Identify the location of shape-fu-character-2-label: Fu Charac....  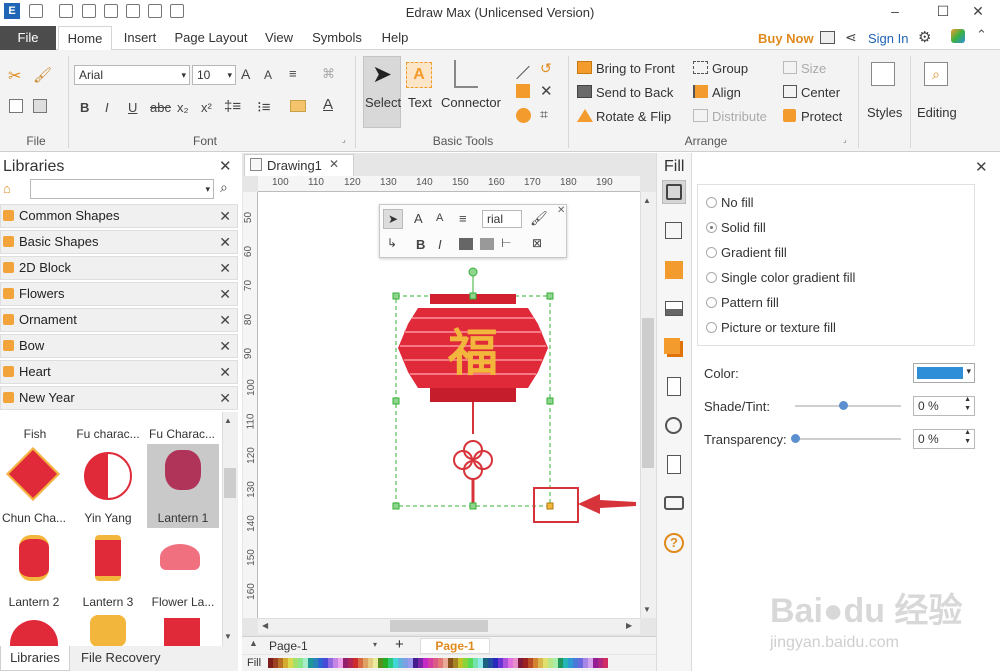
(182, 434).